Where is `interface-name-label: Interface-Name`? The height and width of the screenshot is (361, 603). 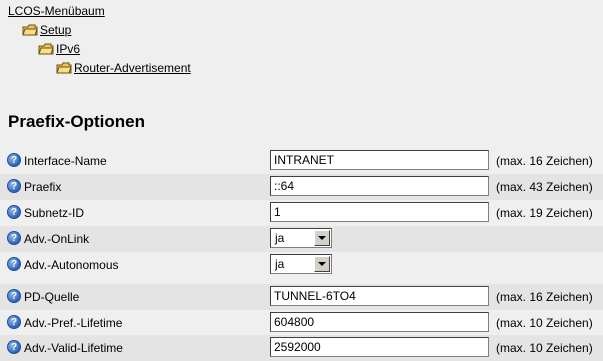 interface-name-label: Interface-Name is located at coordinates (65, 161).